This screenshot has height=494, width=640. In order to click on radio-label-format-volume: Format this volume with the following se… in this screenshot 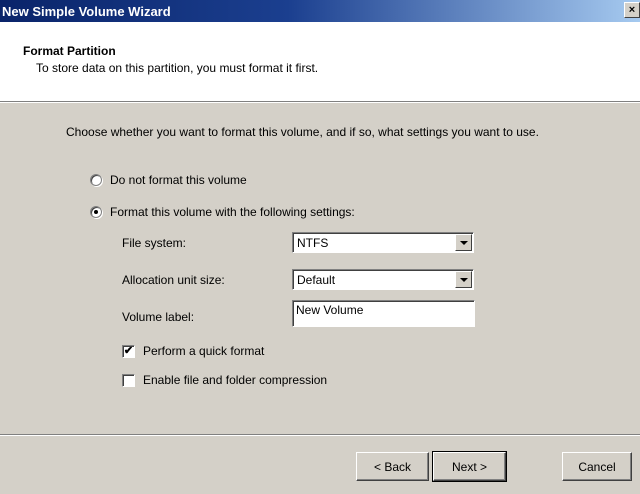, I will do `click(232, 212)`.